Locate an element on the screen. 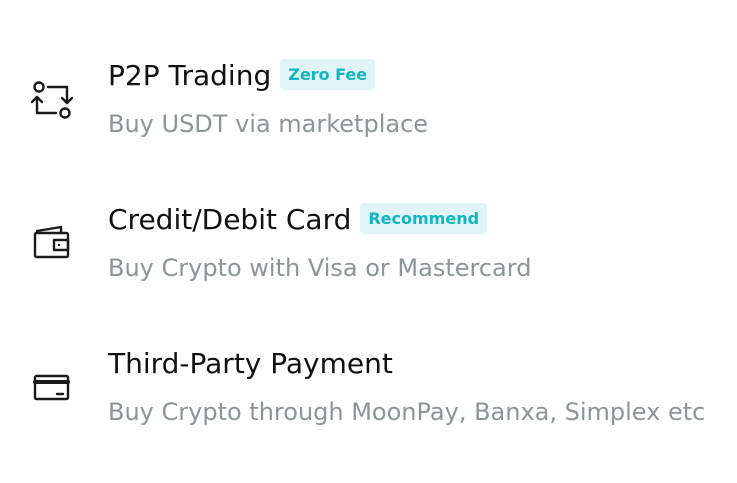  option-title-row: P2P Trading Zero Fee is located at coordinates (242, 76).